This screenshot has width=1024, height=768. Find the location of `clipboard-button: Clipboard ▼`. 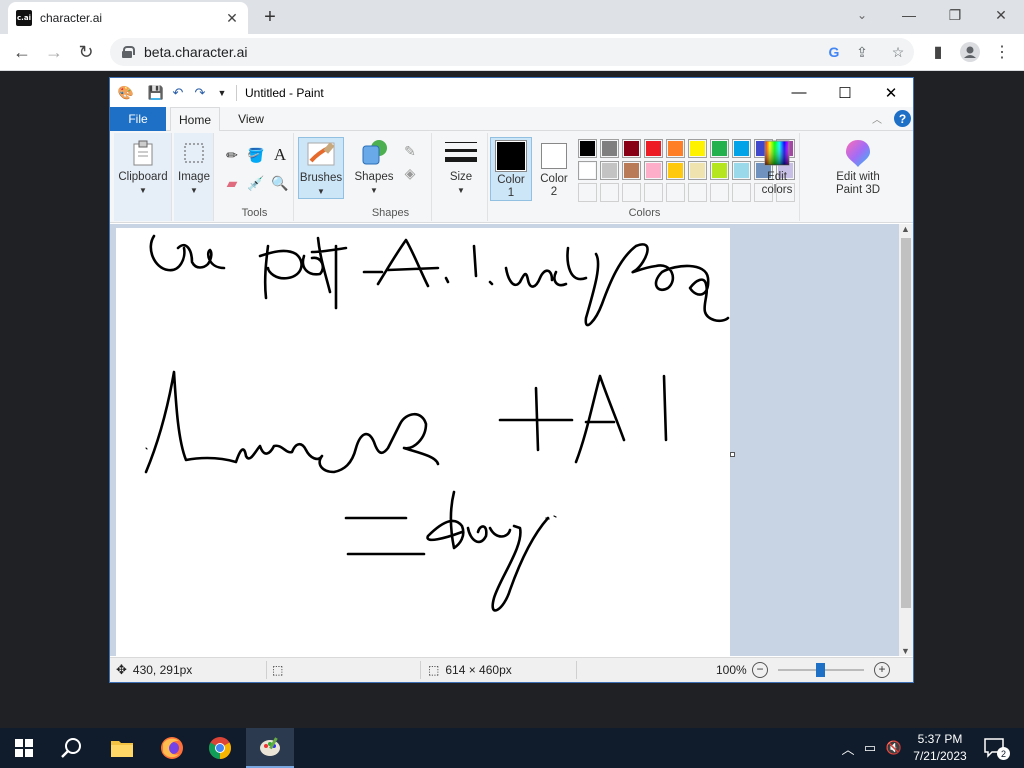

clipboard-button: Clipboard ▼ is located at coordinates (143, 167).